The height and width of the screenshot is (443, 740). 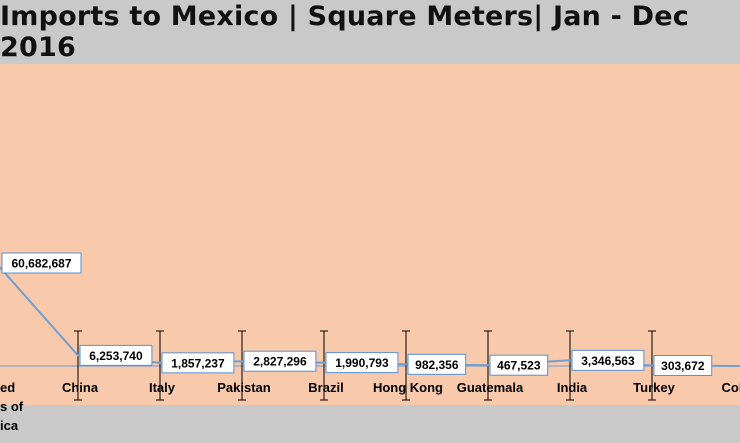 I want to click on data-label: 467,523, so click(x=519, y=365).